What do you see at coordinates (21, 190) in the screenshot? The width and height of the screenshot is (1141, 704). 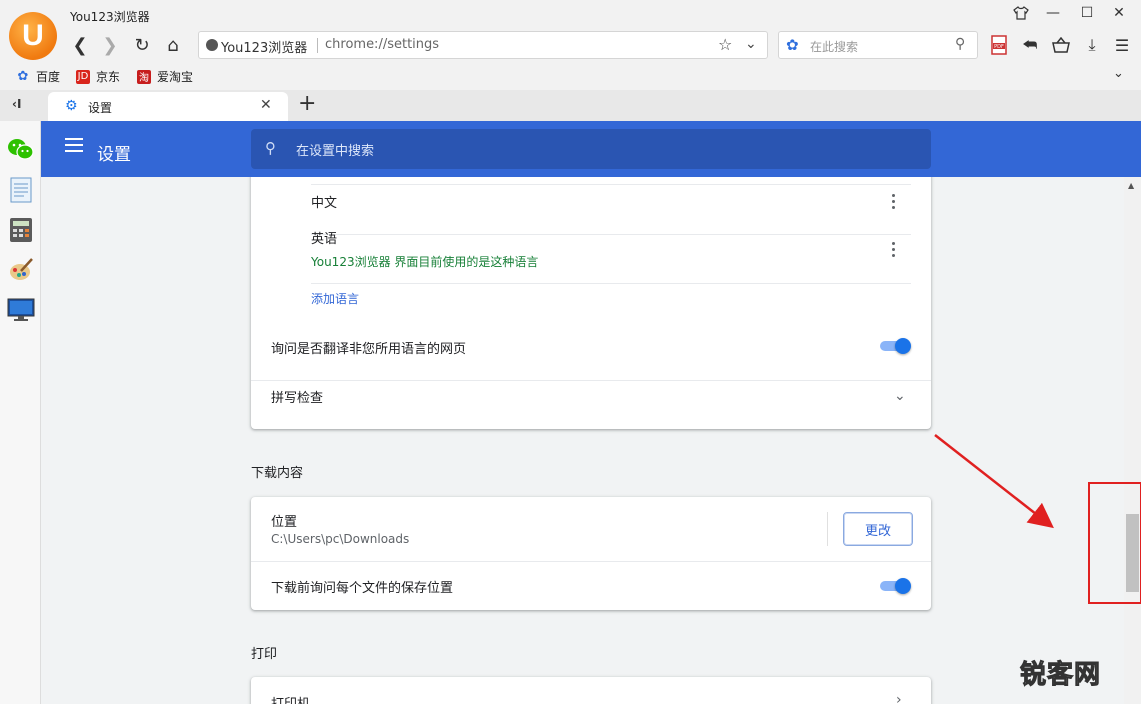 I see `notepad-icon` at bounding box center [21, 190].